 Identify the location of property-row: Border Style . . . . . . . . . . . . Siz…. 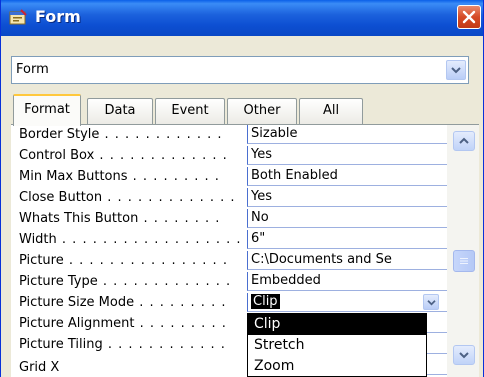
(229, 134).